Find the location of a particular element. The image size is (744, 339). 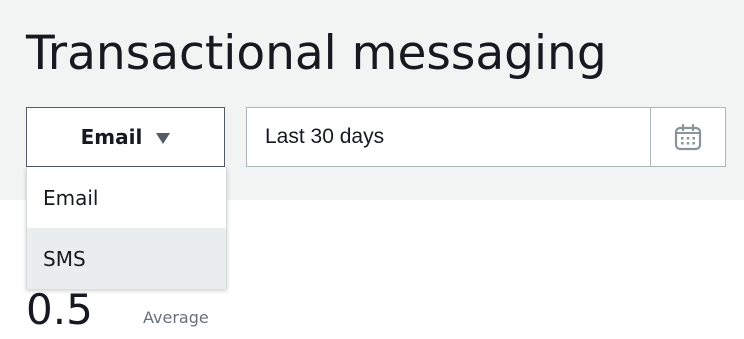

metric-value: 0.5 is located at coordinates (59, 309).